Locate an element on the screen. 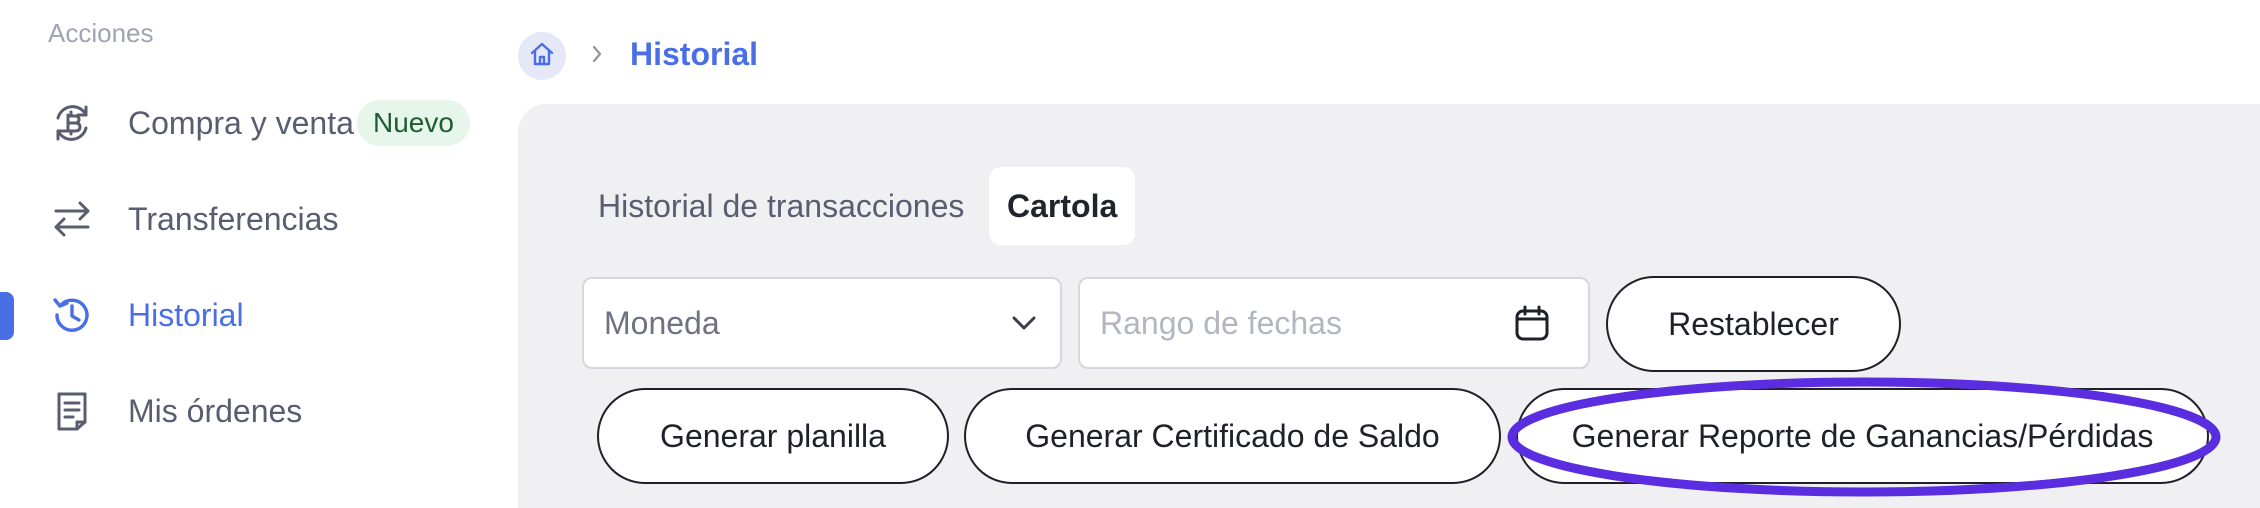 The width and height of the screenshot is (2260, 508). home-button is located at coordinates (542, 56).